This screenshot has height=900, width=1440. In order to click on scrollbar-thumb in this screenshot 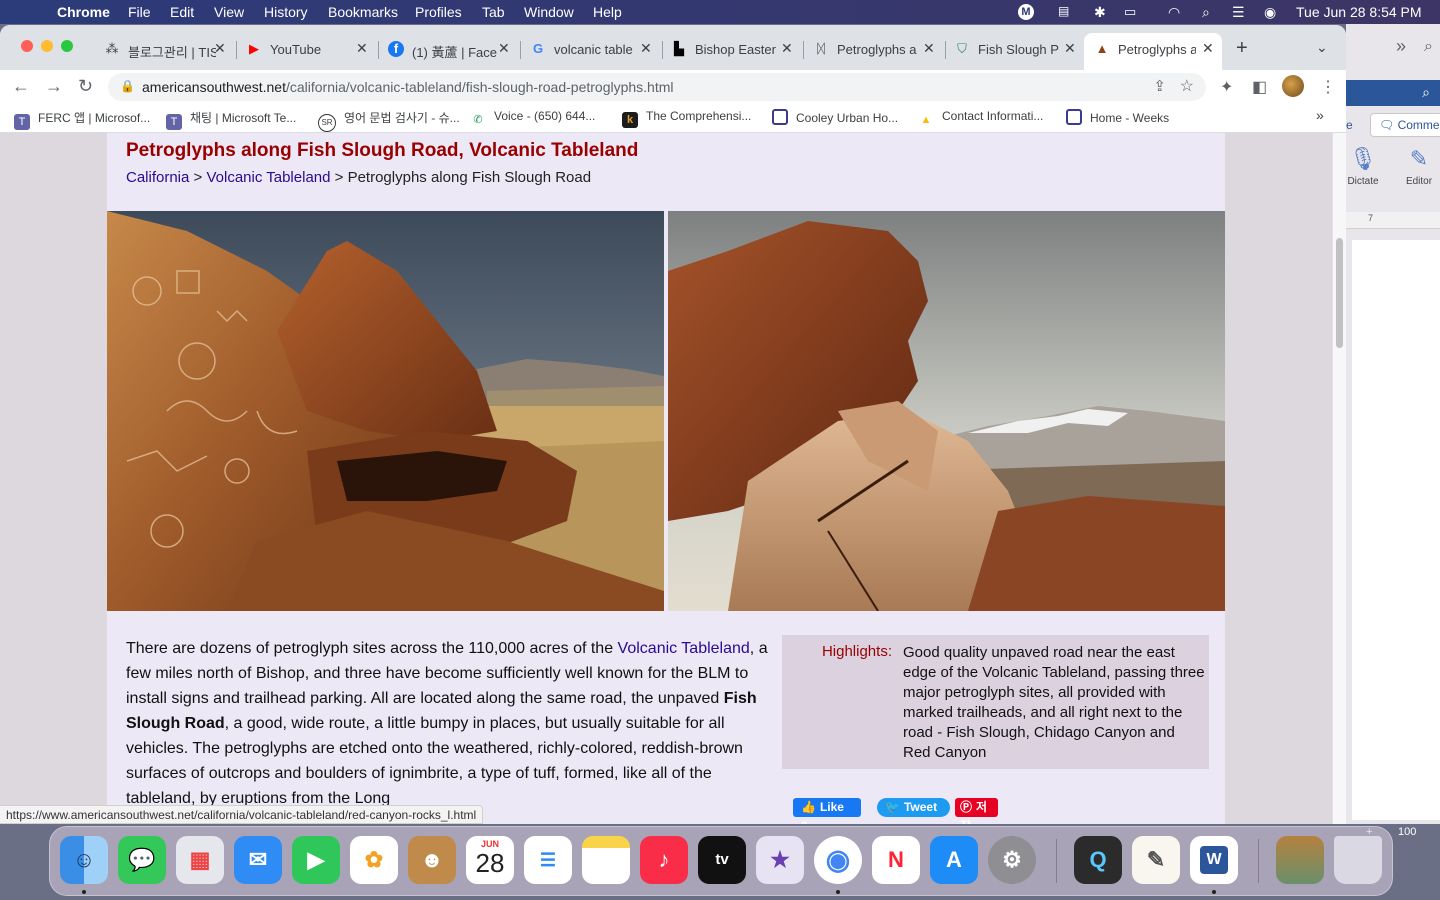, I will do `click(1339, 293)`.